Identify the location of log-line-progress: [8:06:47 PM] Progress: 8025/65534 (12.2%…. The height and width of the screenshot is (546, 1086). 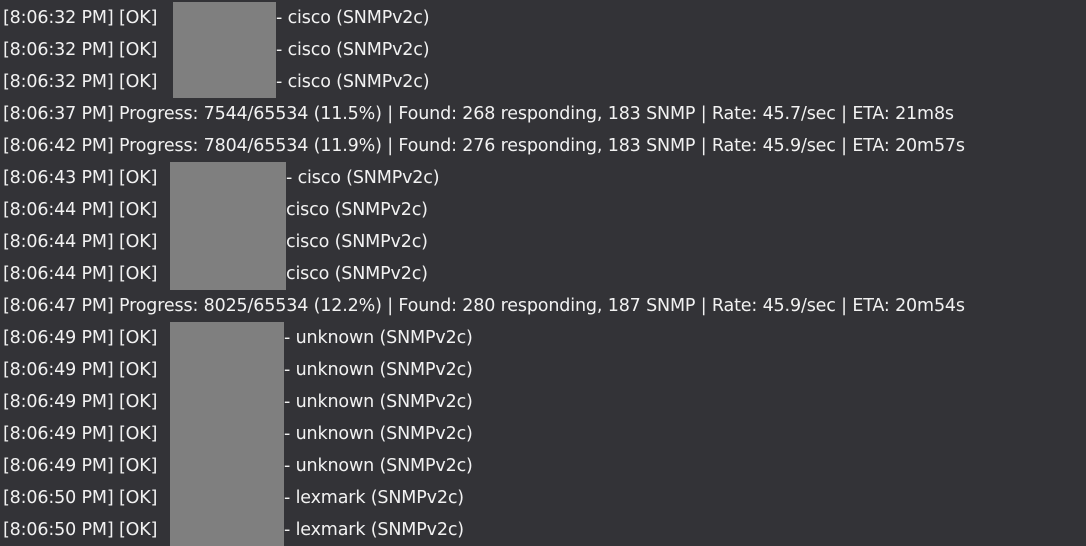
(484, 306).